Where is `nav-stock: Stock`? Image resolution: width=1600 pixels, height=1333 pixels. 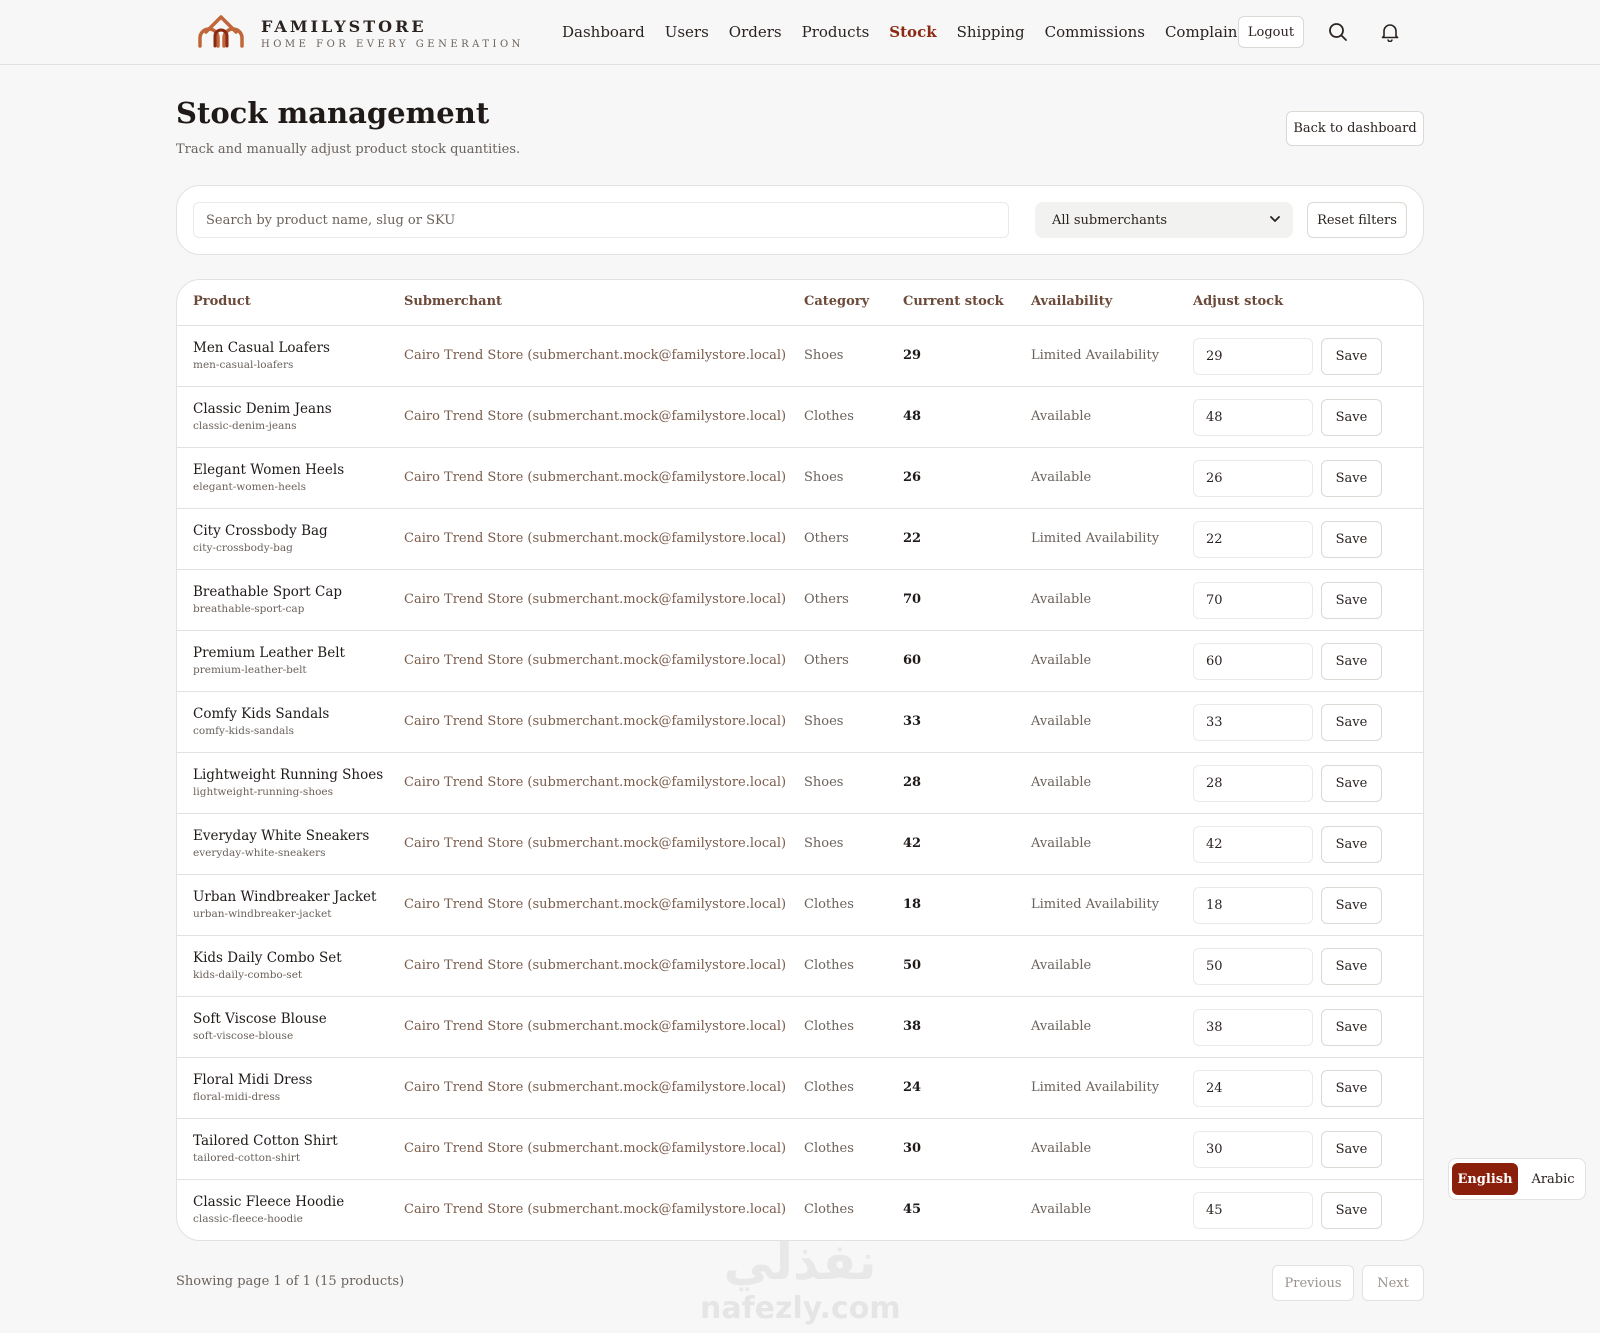
nav-stock: Stock is located at coordinates (912, 32).